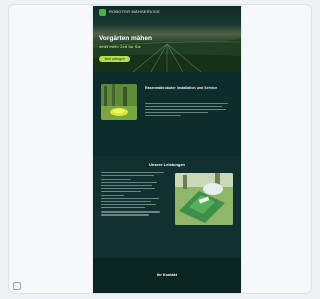  I want to click on promo-title: Rasenmähroboter Installation und Service, so click(181, 88).